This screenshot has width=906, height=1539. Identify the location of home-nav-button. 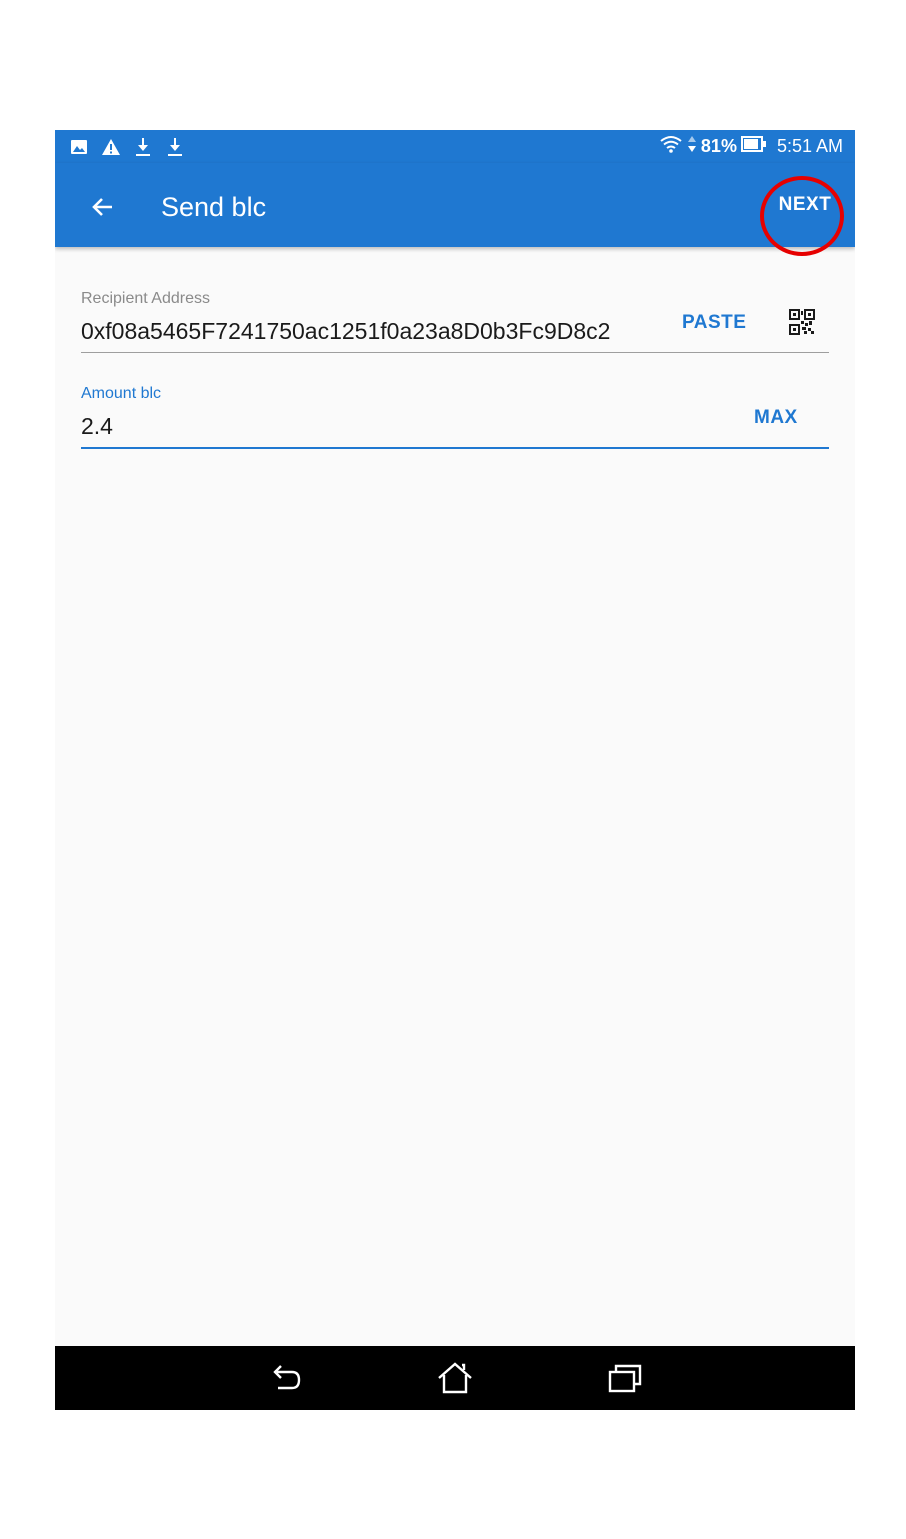
(455, 1378).